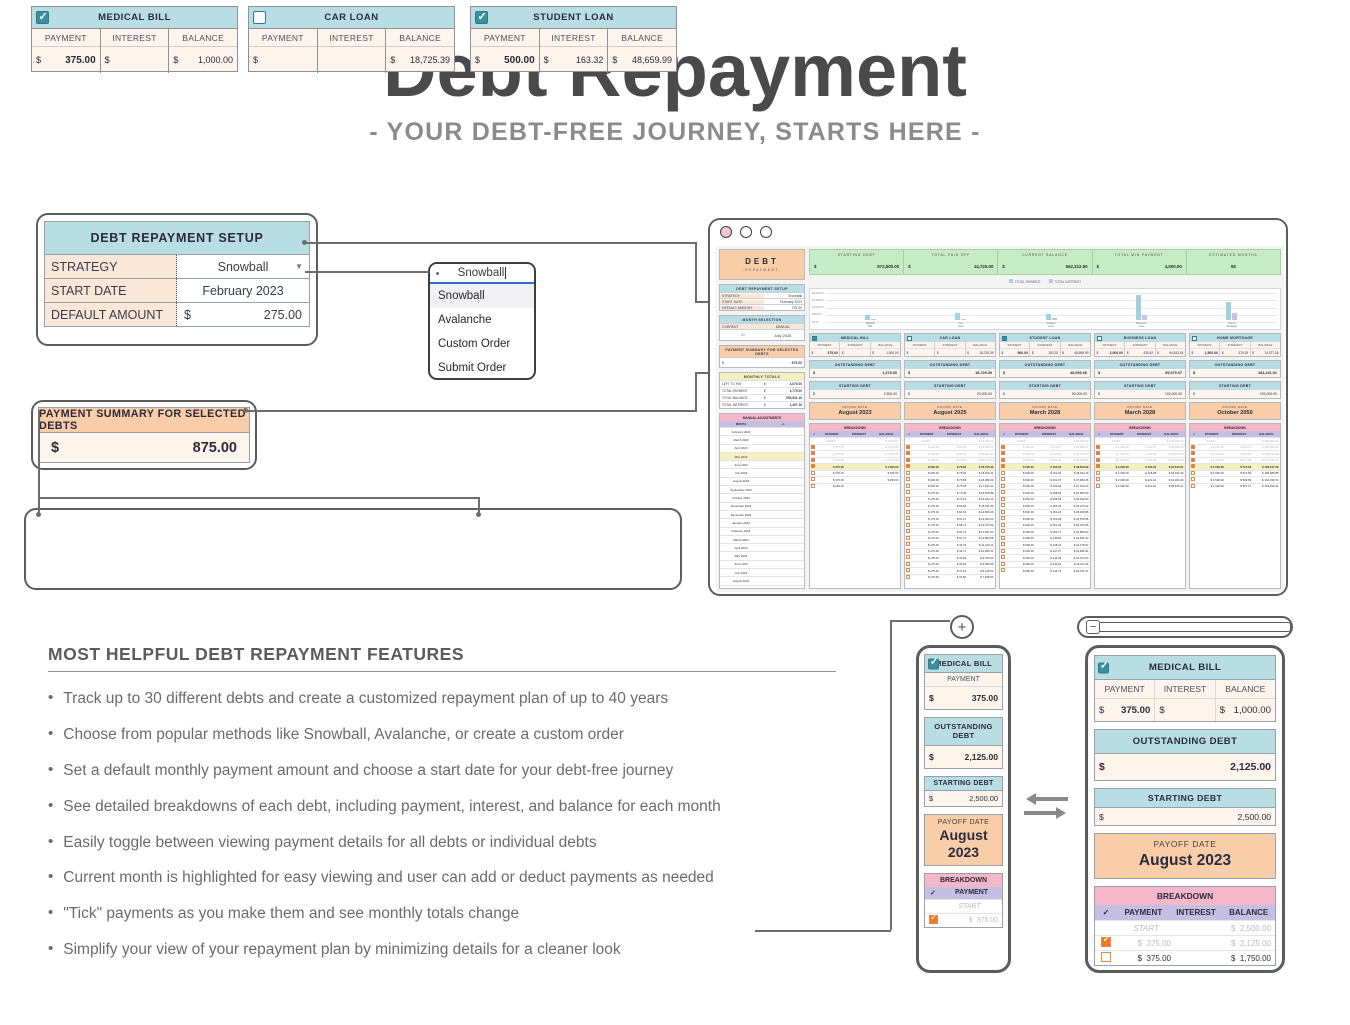 The width and height of the screenshot is (1350, 1025). Describe the element at coordinates (762, 497) in the screenshot. I see `adjustment-row: October 2023` at that location.